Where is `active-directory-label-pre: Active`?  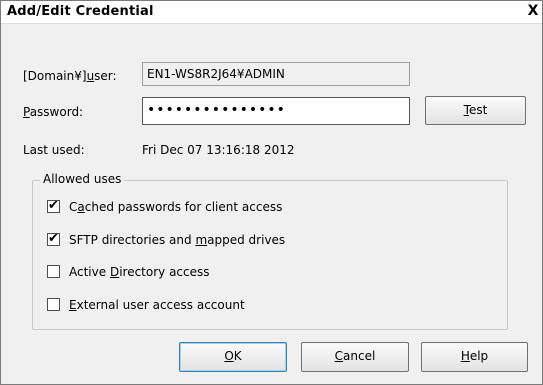
active-directory-label-pre: Active is located at coordinates (89, 272).